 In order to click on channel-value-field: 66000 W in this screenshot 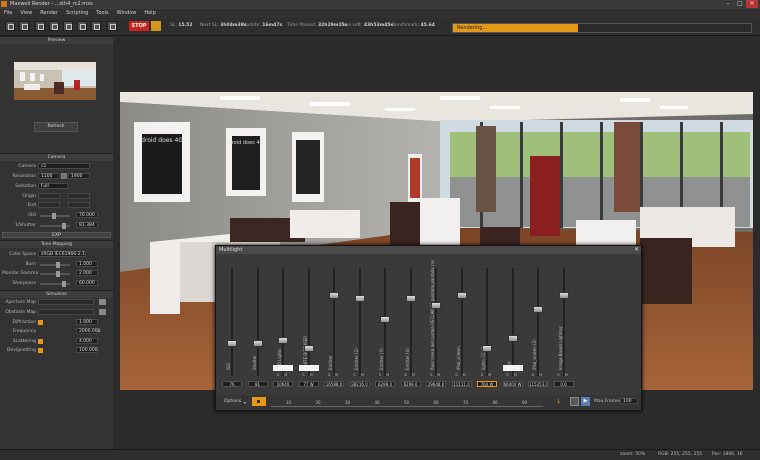, I will do `click(512, 384)`.